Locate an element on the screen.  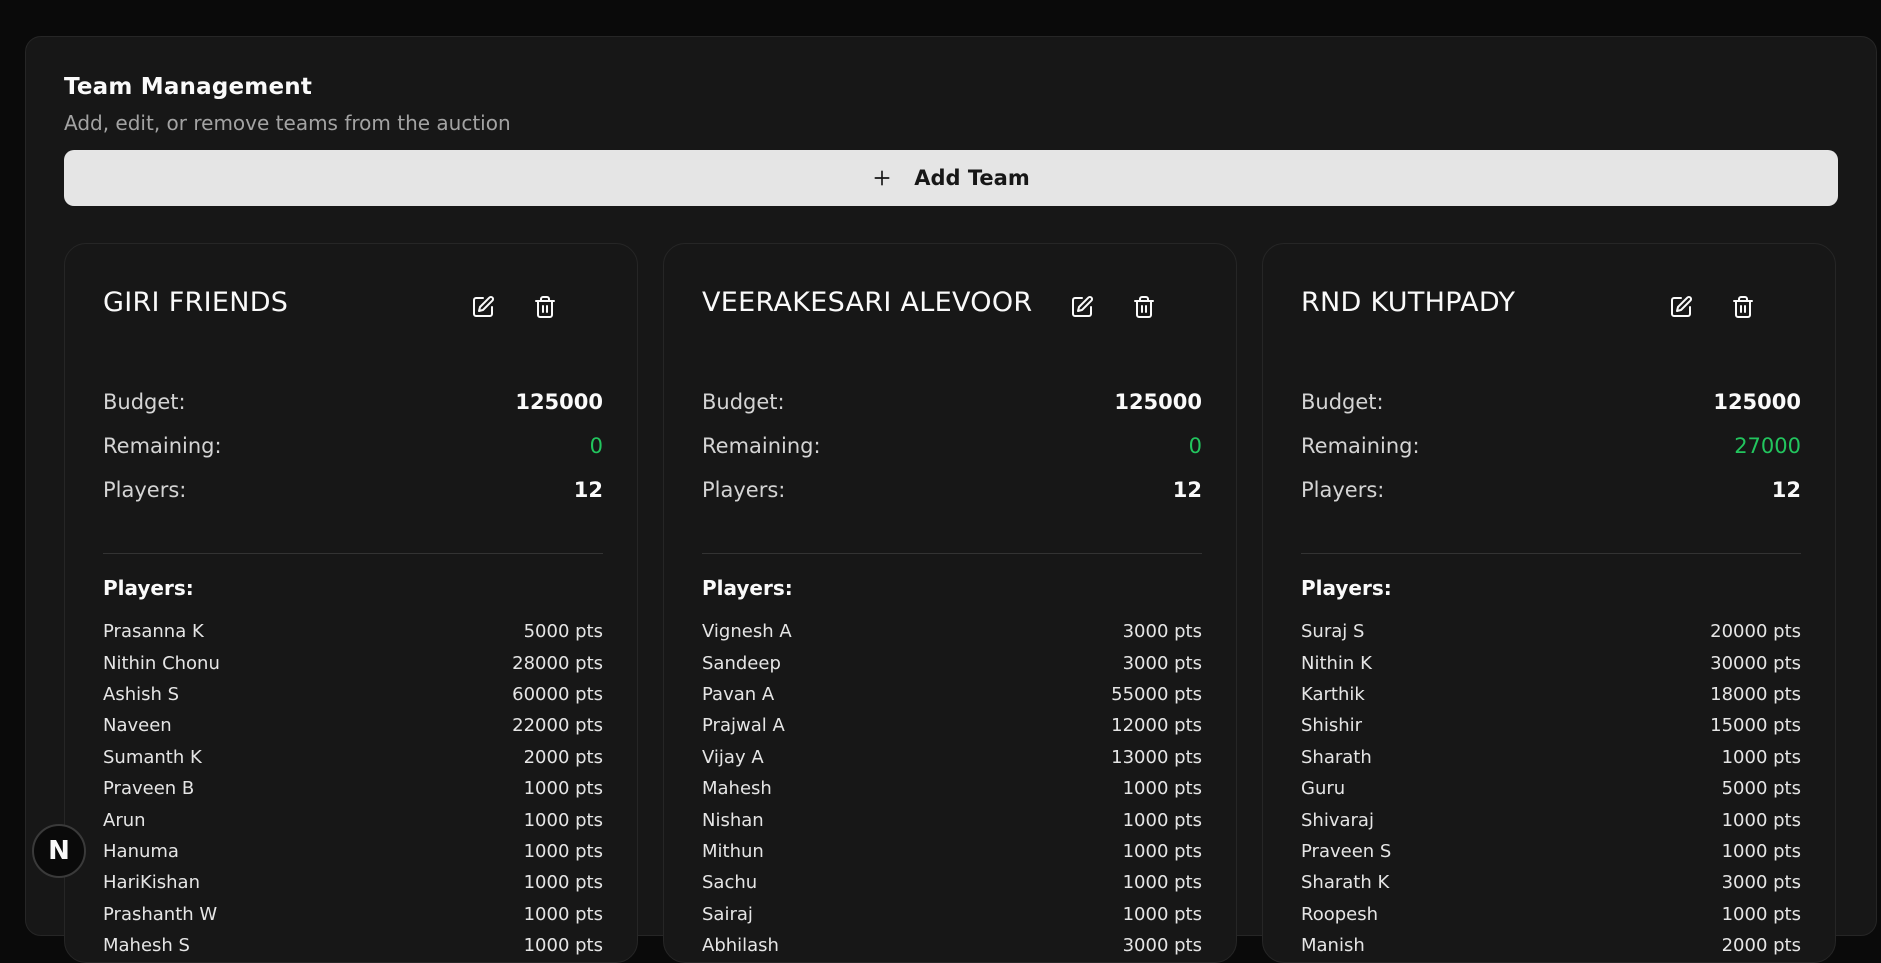
player-name: Nishan is located at coordinates (733, 820).